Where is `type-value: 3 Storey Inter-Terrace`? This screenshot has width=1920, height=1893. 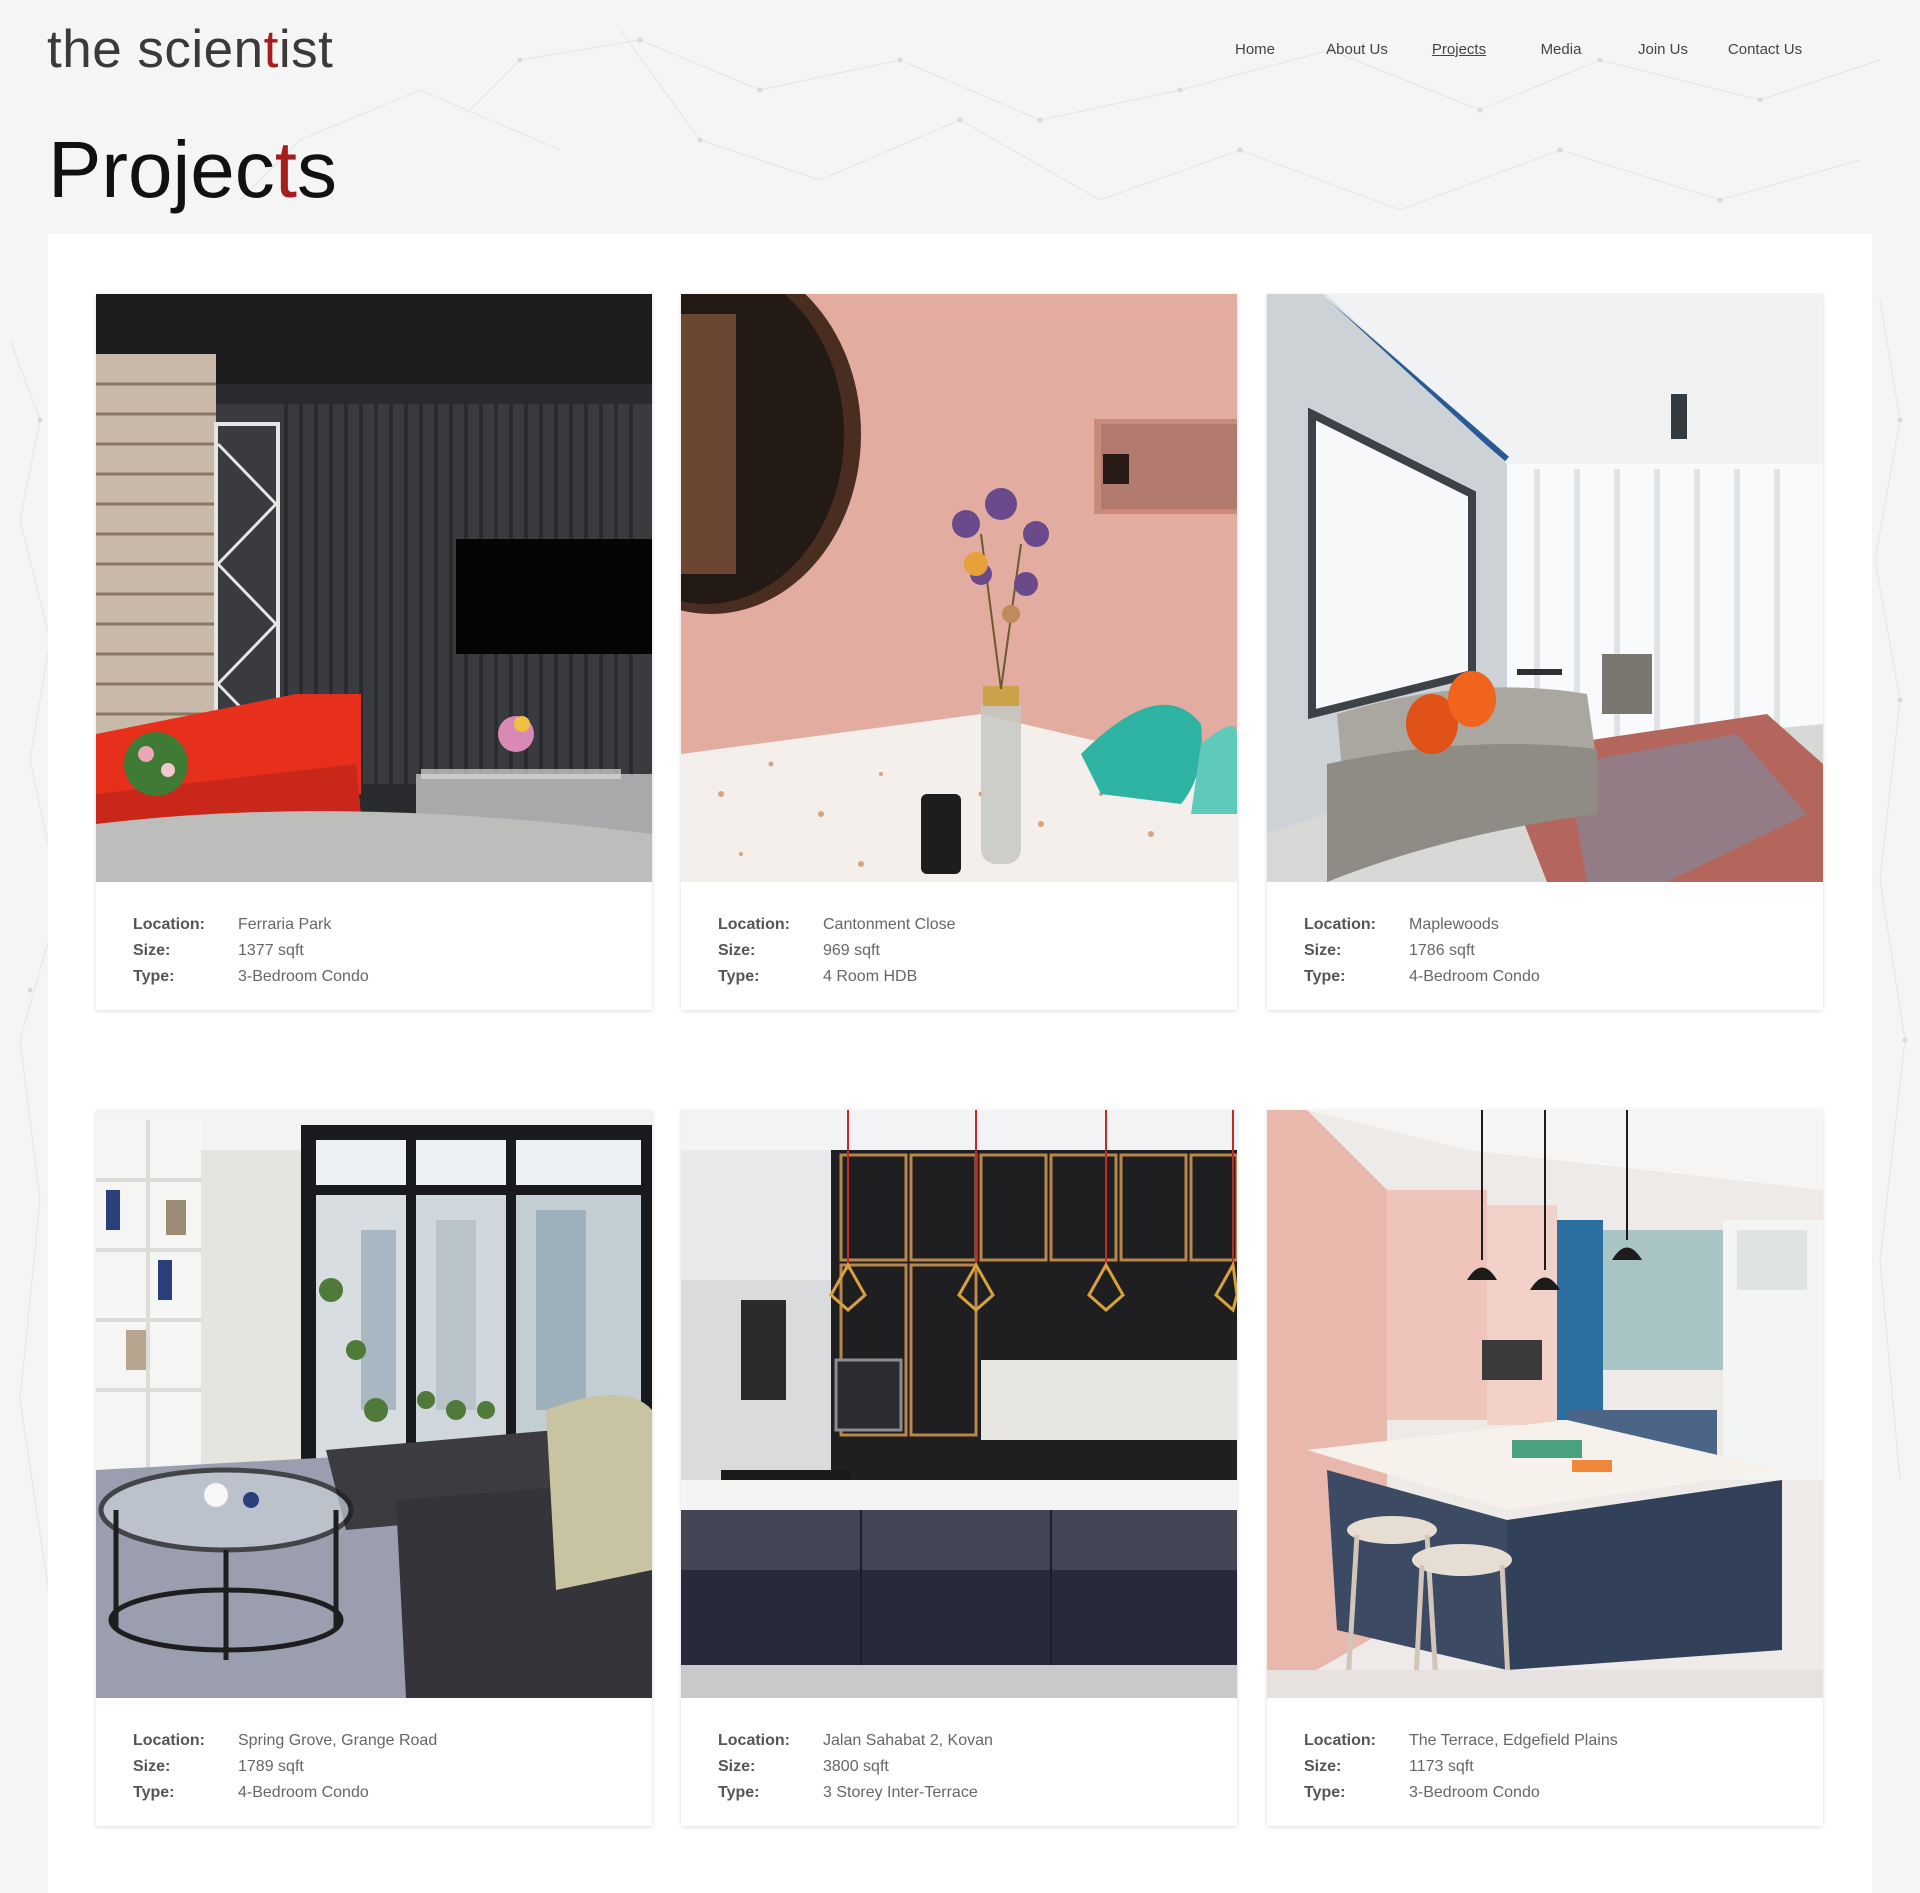 type-value: 3 Storey Inter-Terrace is located at coordinates (900, 1792).